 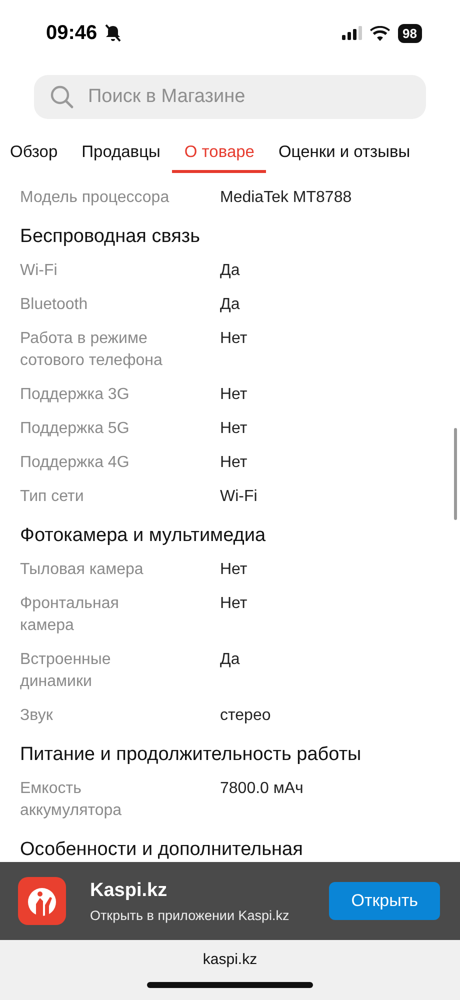 What do you see at coordinates (82, 570) in the screenshot?
I see `spec-label: Тыловая камера` at bounding box center [82, 570].